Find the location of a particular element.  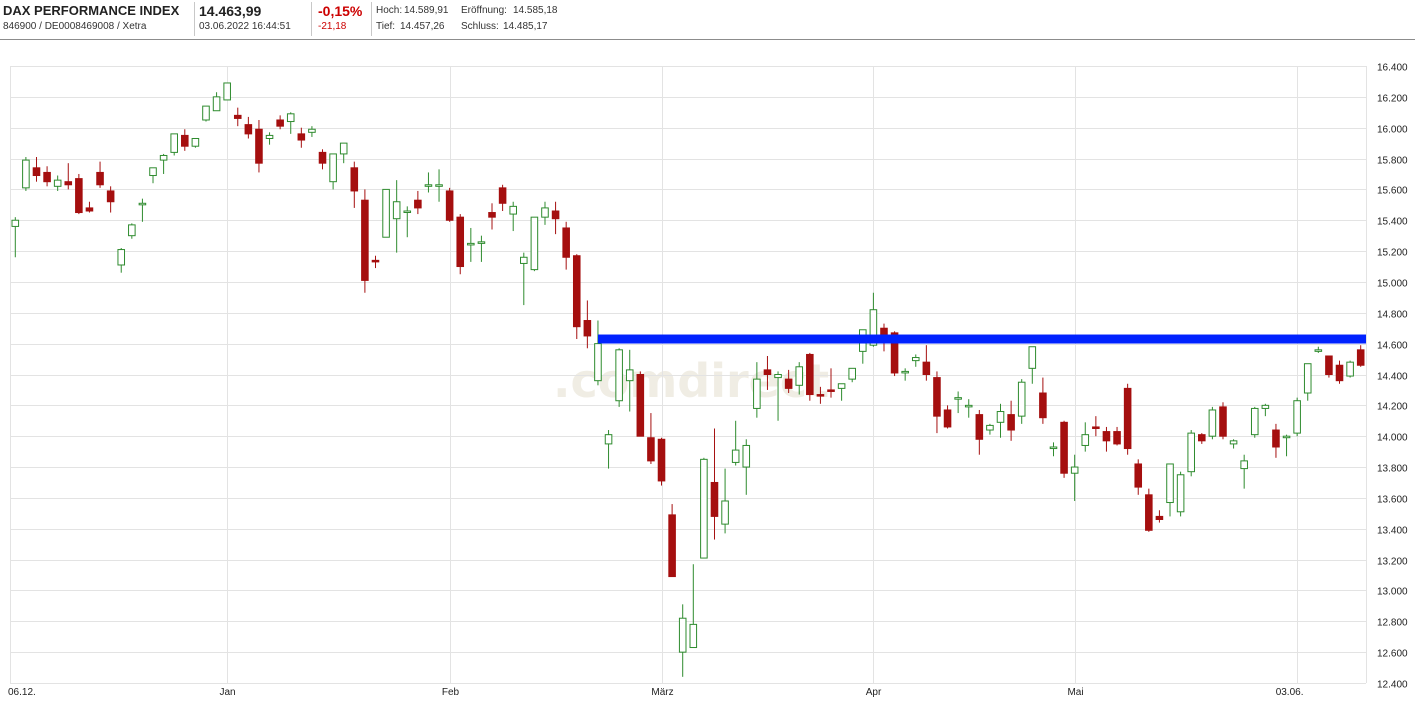

instrument-name: DAX PERFORMANCE INDEX is located at coordinates (91, 10).